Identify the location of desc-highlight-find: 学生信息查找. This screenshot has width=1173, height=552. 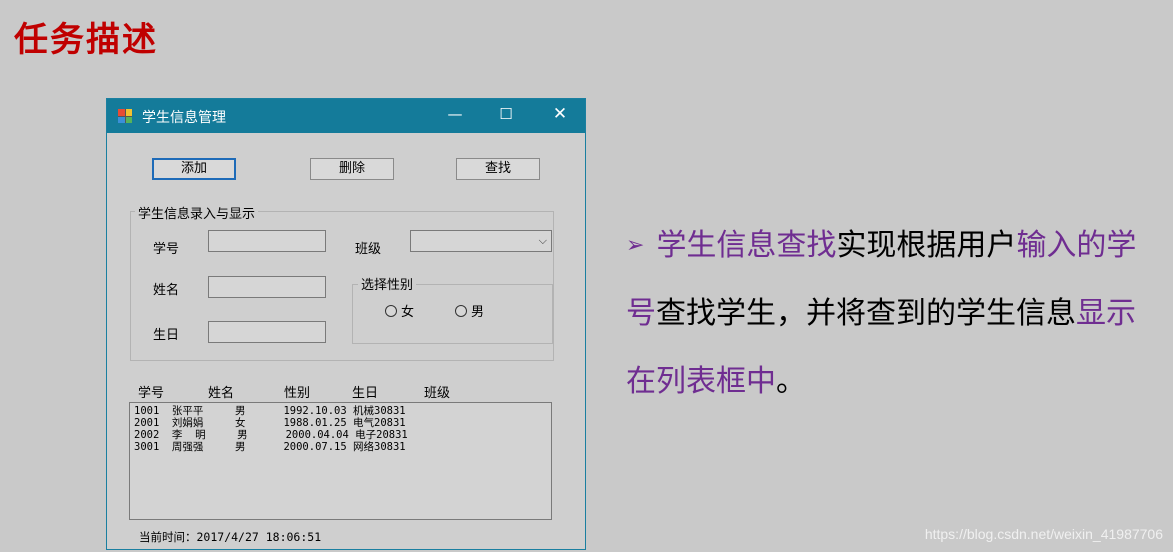
(746, 245).